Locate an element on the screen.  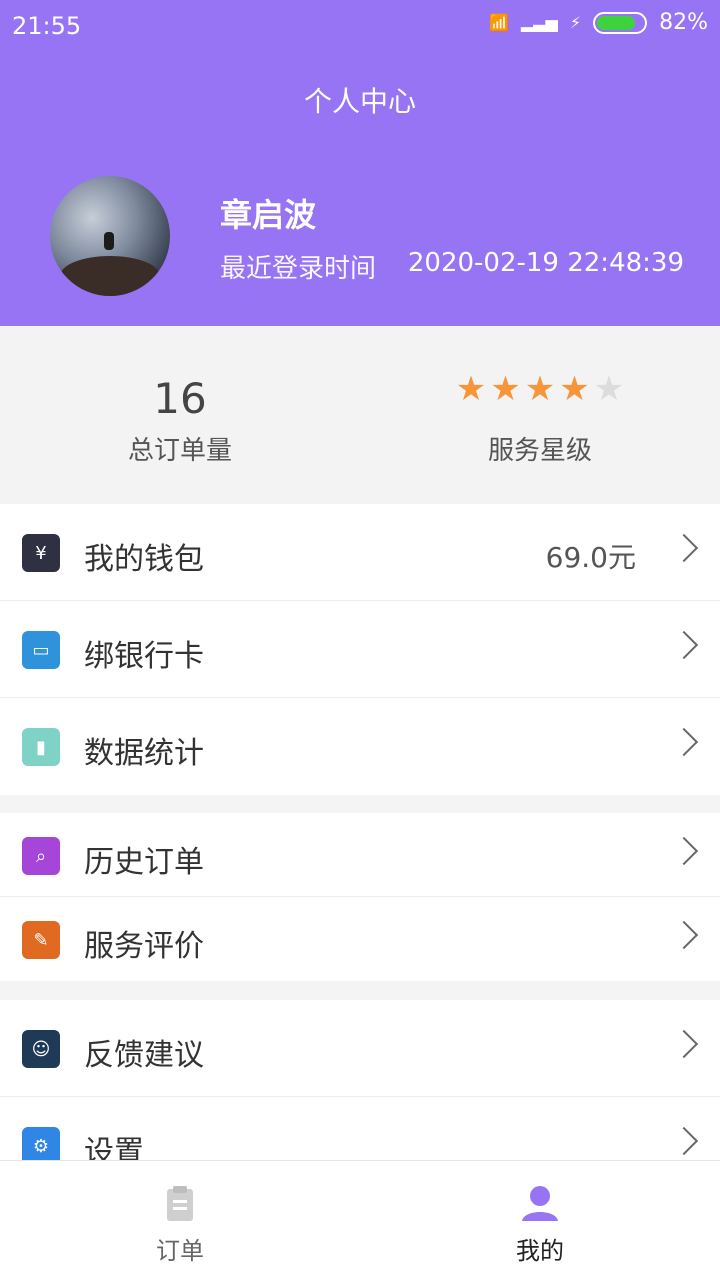
tab-orders: 订单 is located at coordinates (180, 1220).